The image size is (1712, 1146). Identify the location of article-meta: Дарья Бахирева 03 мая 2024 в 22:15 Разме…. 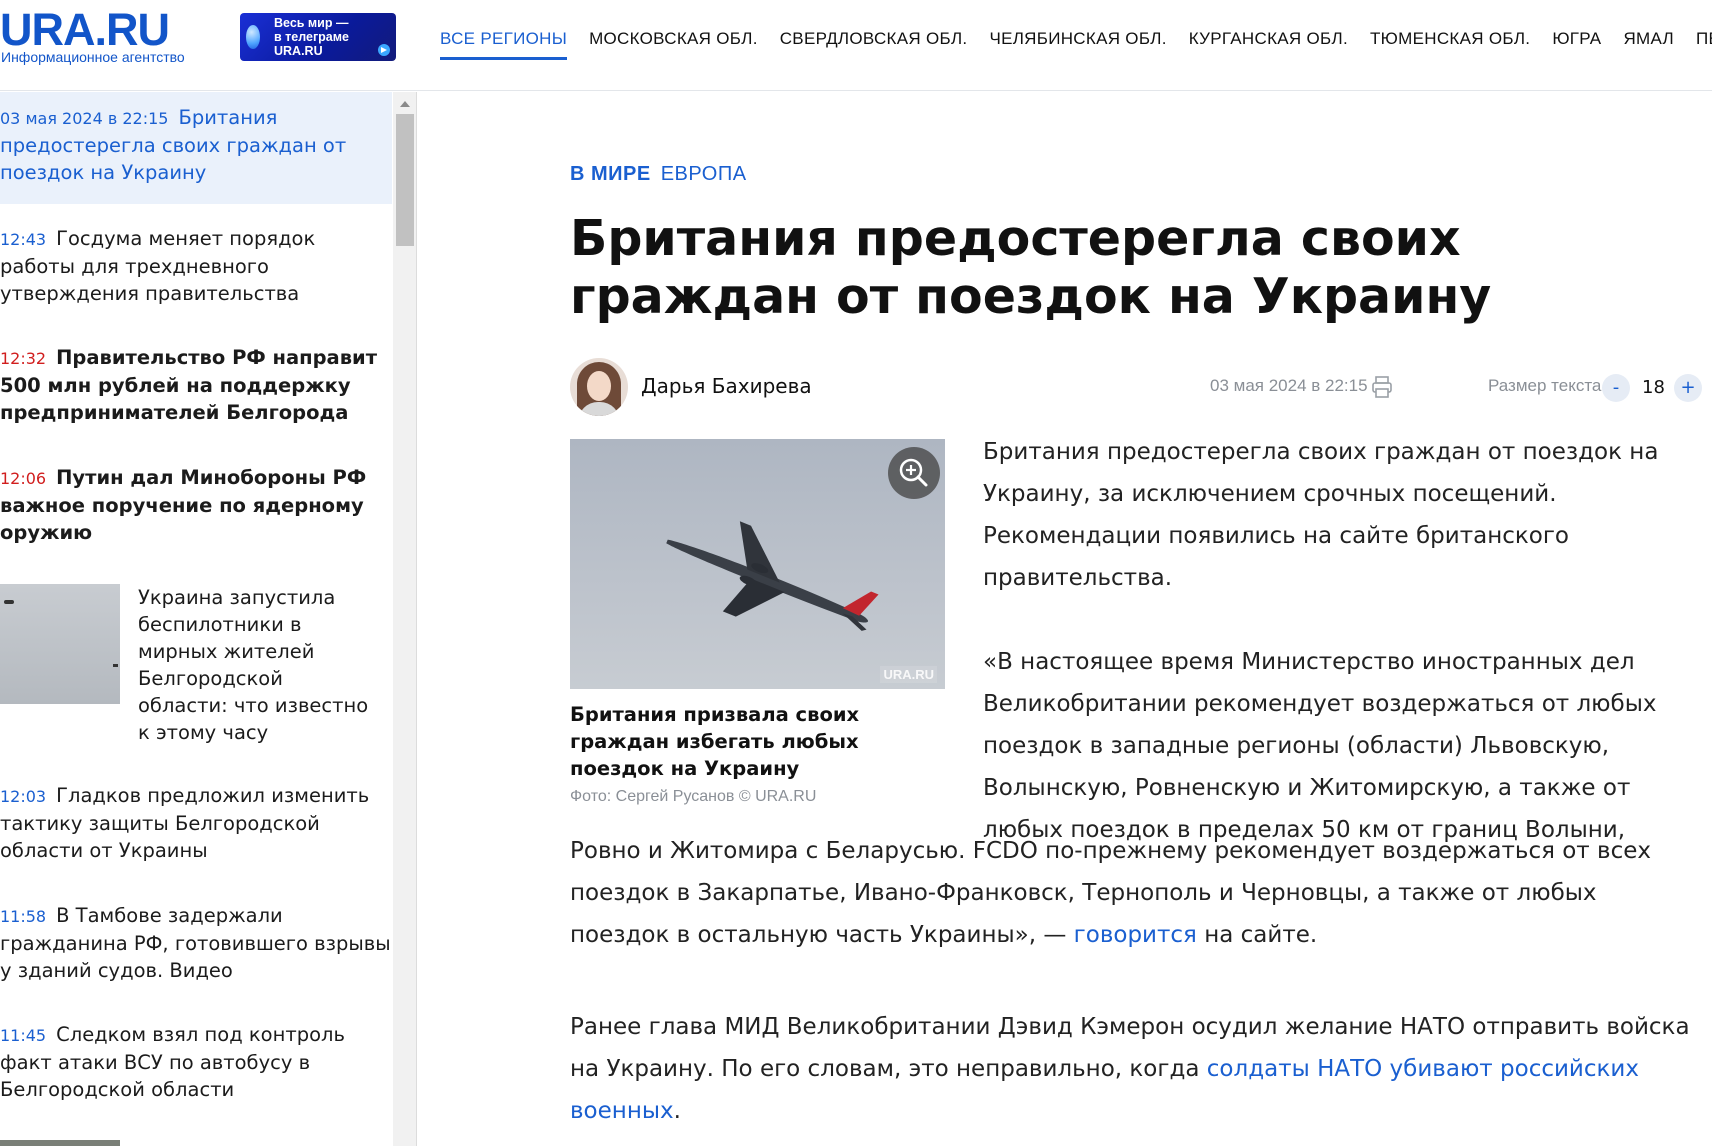
(1141, 388).